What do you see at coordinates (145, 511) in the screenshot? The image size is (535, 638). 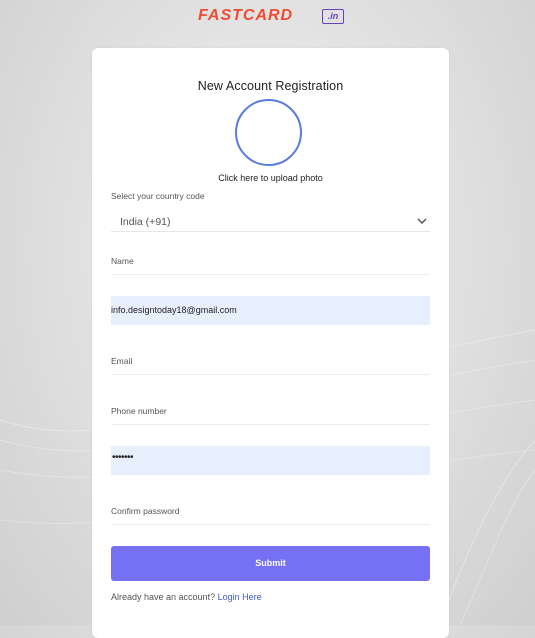 I see `confirm-password-field: Confirm password` at bounding box center [145, 511].